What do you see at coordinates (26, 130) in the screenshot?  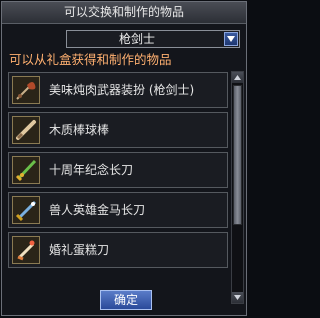 I see `baseball-bat-icon` at bounding box center [26, 130].